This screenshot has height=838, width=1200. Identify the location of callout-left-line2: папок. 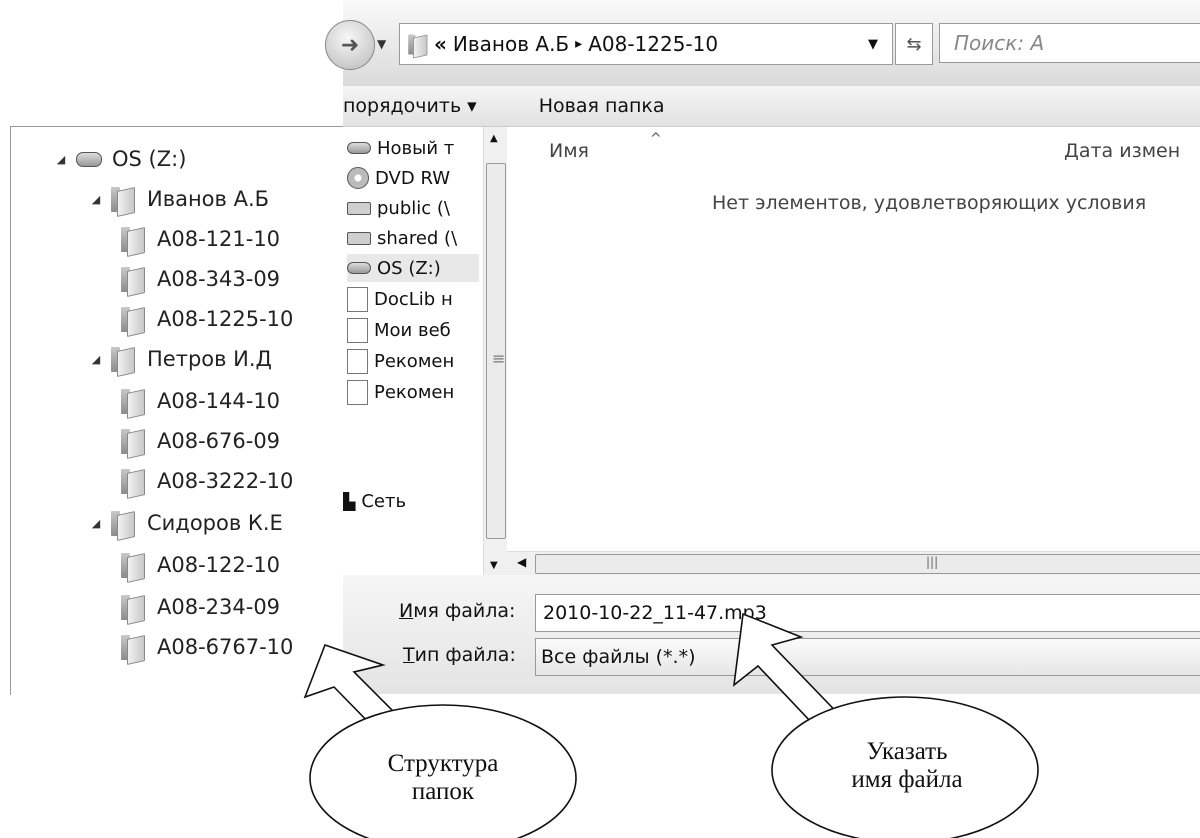
(443, 791).